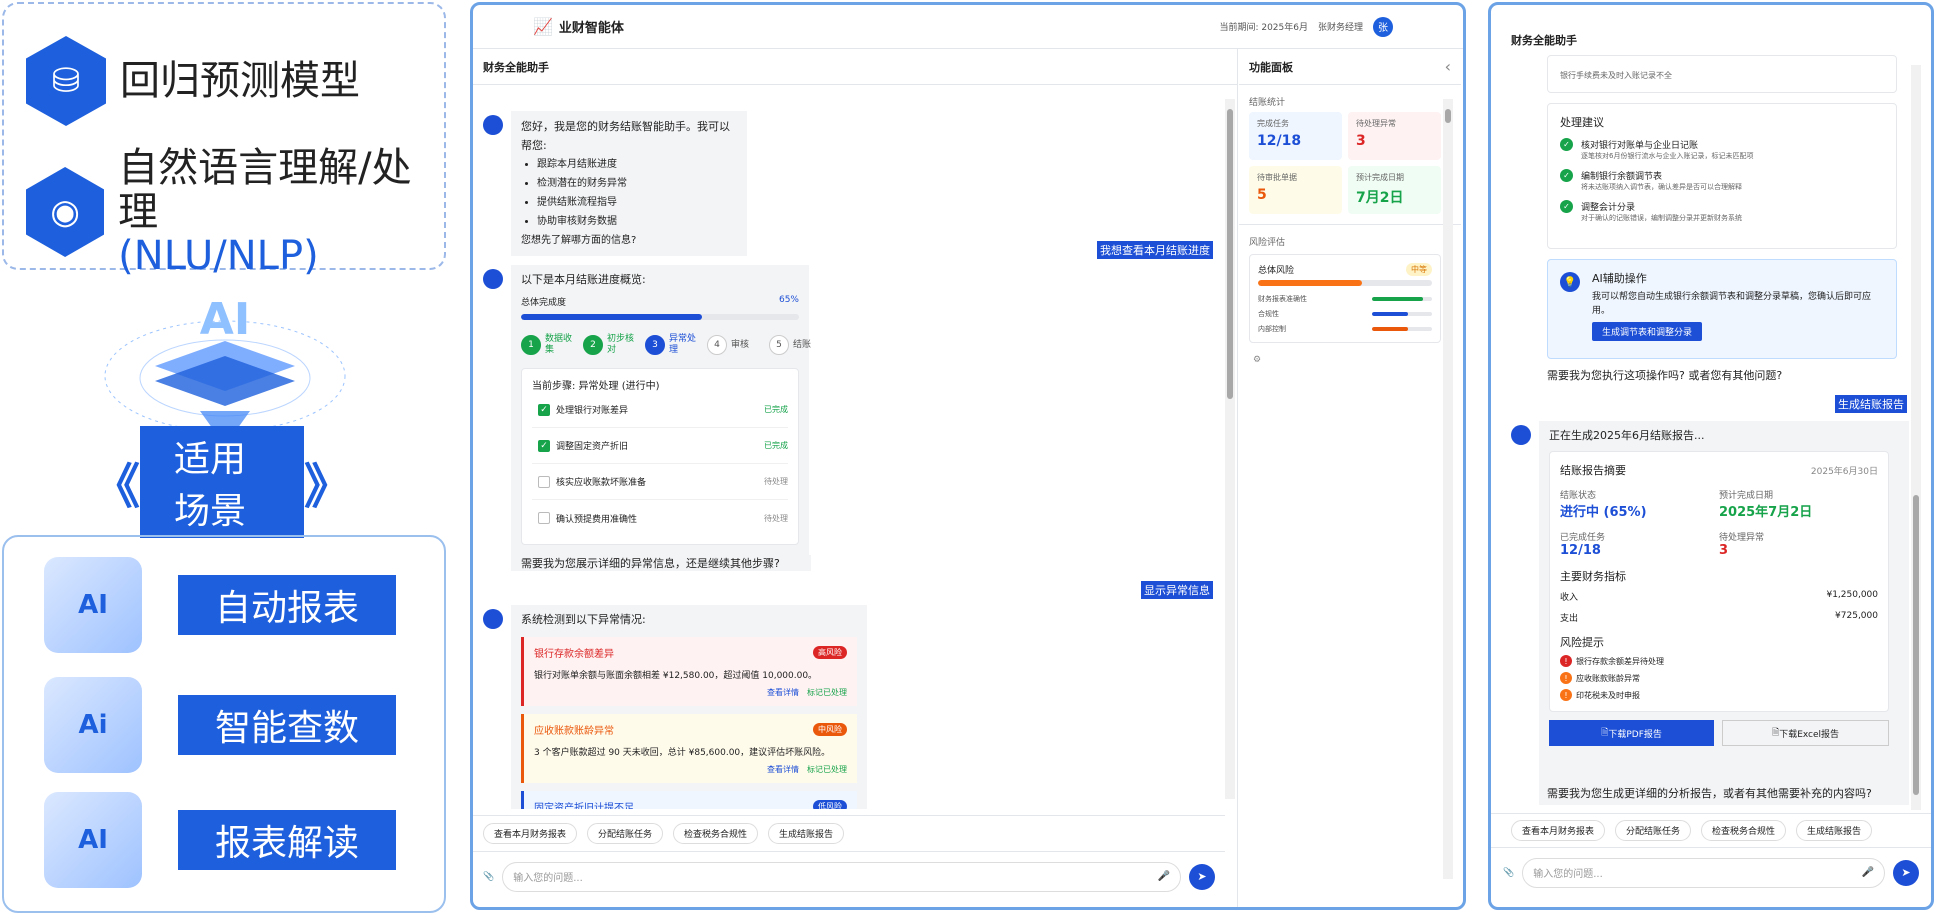 This screenshot has height=916, width=1938. Describe the element at coordinates (597, 519) in the screenshot. I see `task-label: 确认预提费用准确性` at that location.